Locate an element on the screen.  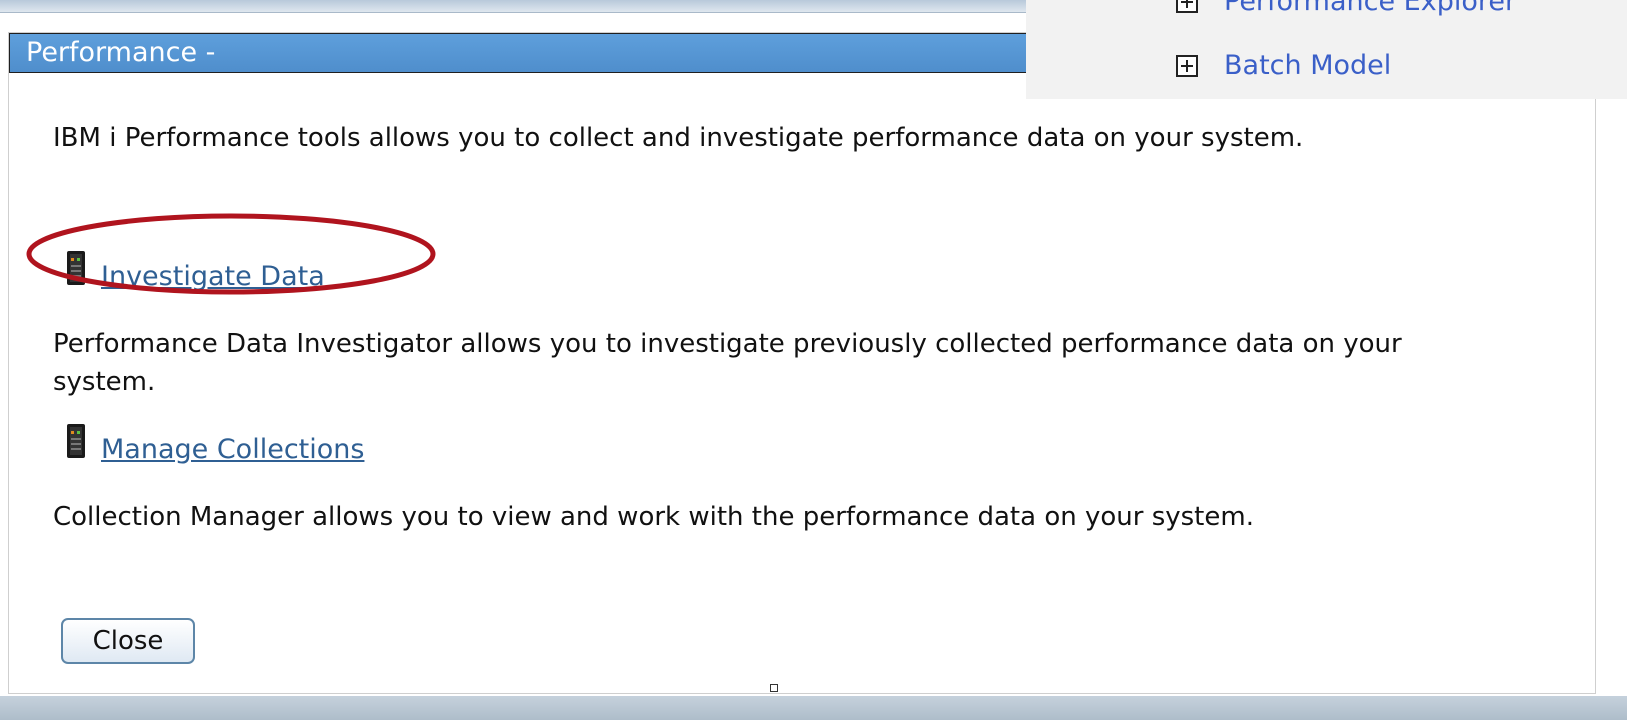
resize-handle is located at coordinates (774, 688).